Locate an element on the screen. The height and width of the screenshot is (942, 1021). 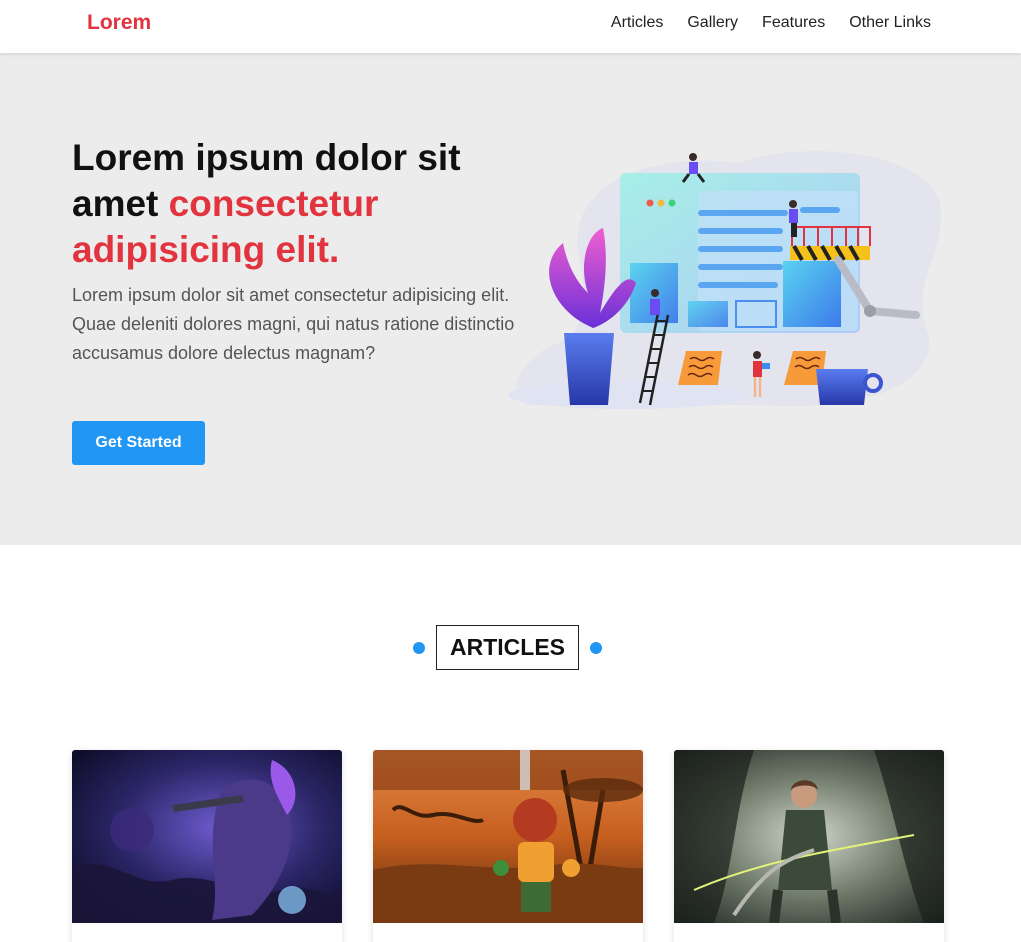
articles-heading: ARTICLES is located at coordinates (507, 647).